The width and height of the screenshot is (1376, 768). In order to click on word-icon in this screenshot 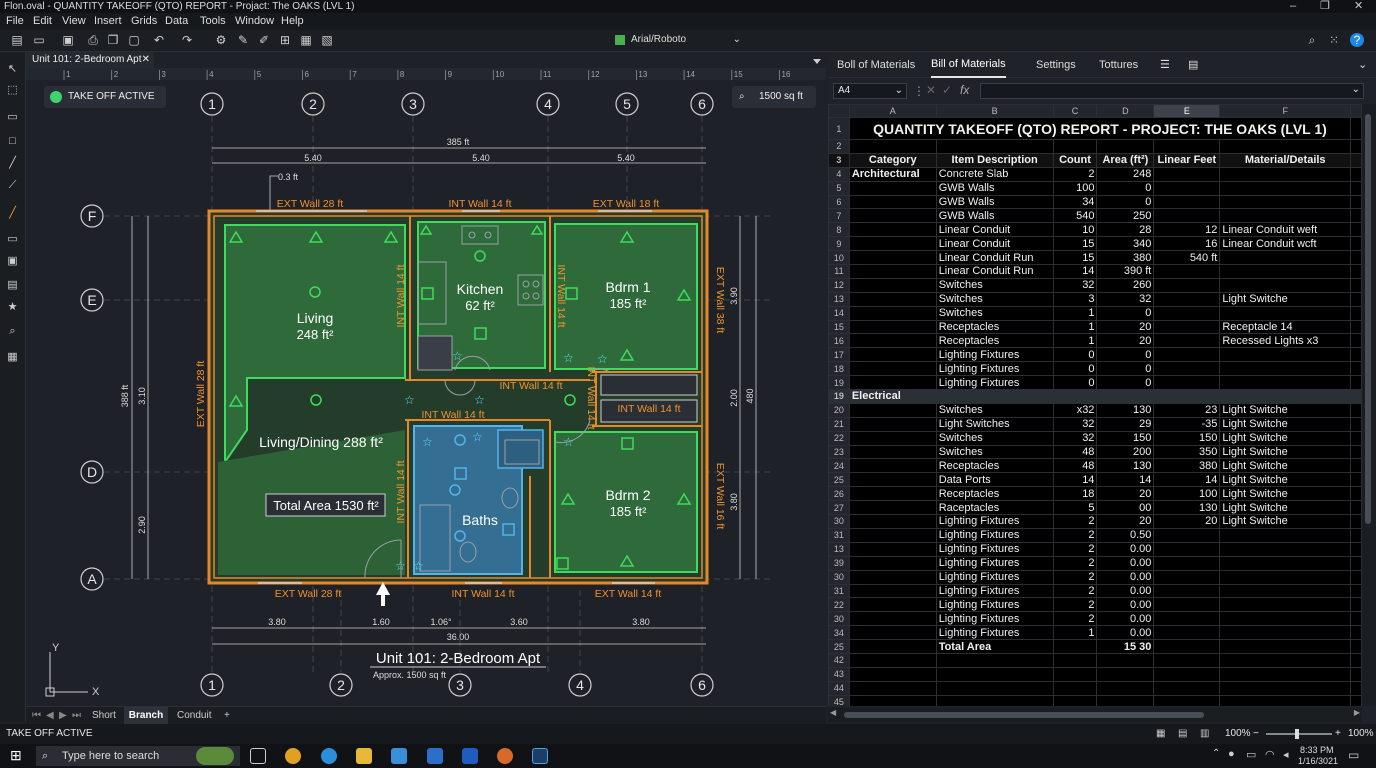, I will do `click(470, 756)`.